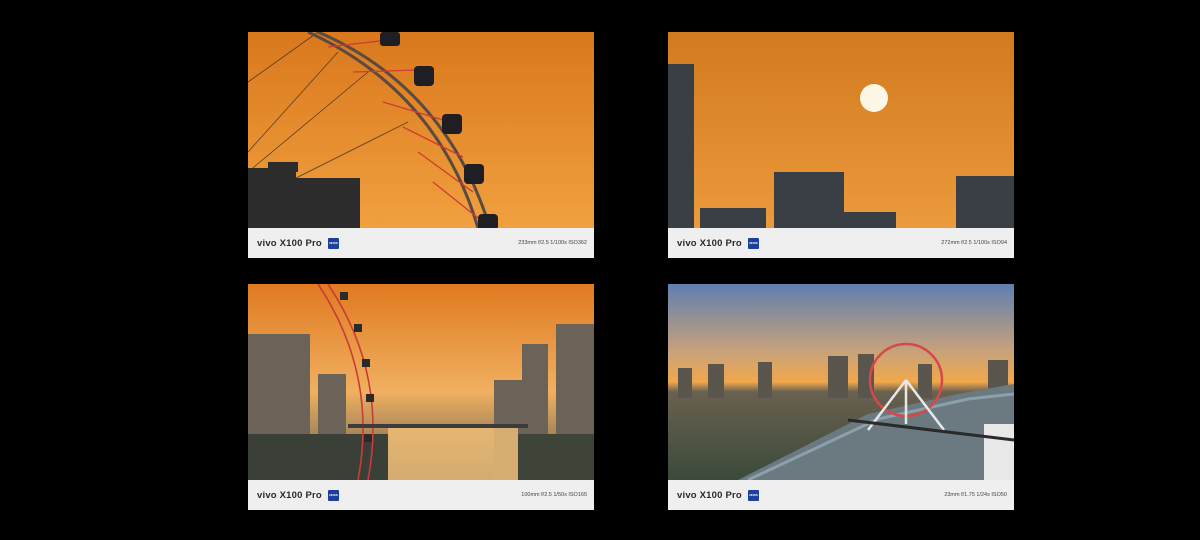 The width and height of the screenshot is (1200, 540). Describe the element at coordinates (974, 243) in the screenshot. I see `exif-label: 272mm f/2.5 1/100s ISO94` at that location.